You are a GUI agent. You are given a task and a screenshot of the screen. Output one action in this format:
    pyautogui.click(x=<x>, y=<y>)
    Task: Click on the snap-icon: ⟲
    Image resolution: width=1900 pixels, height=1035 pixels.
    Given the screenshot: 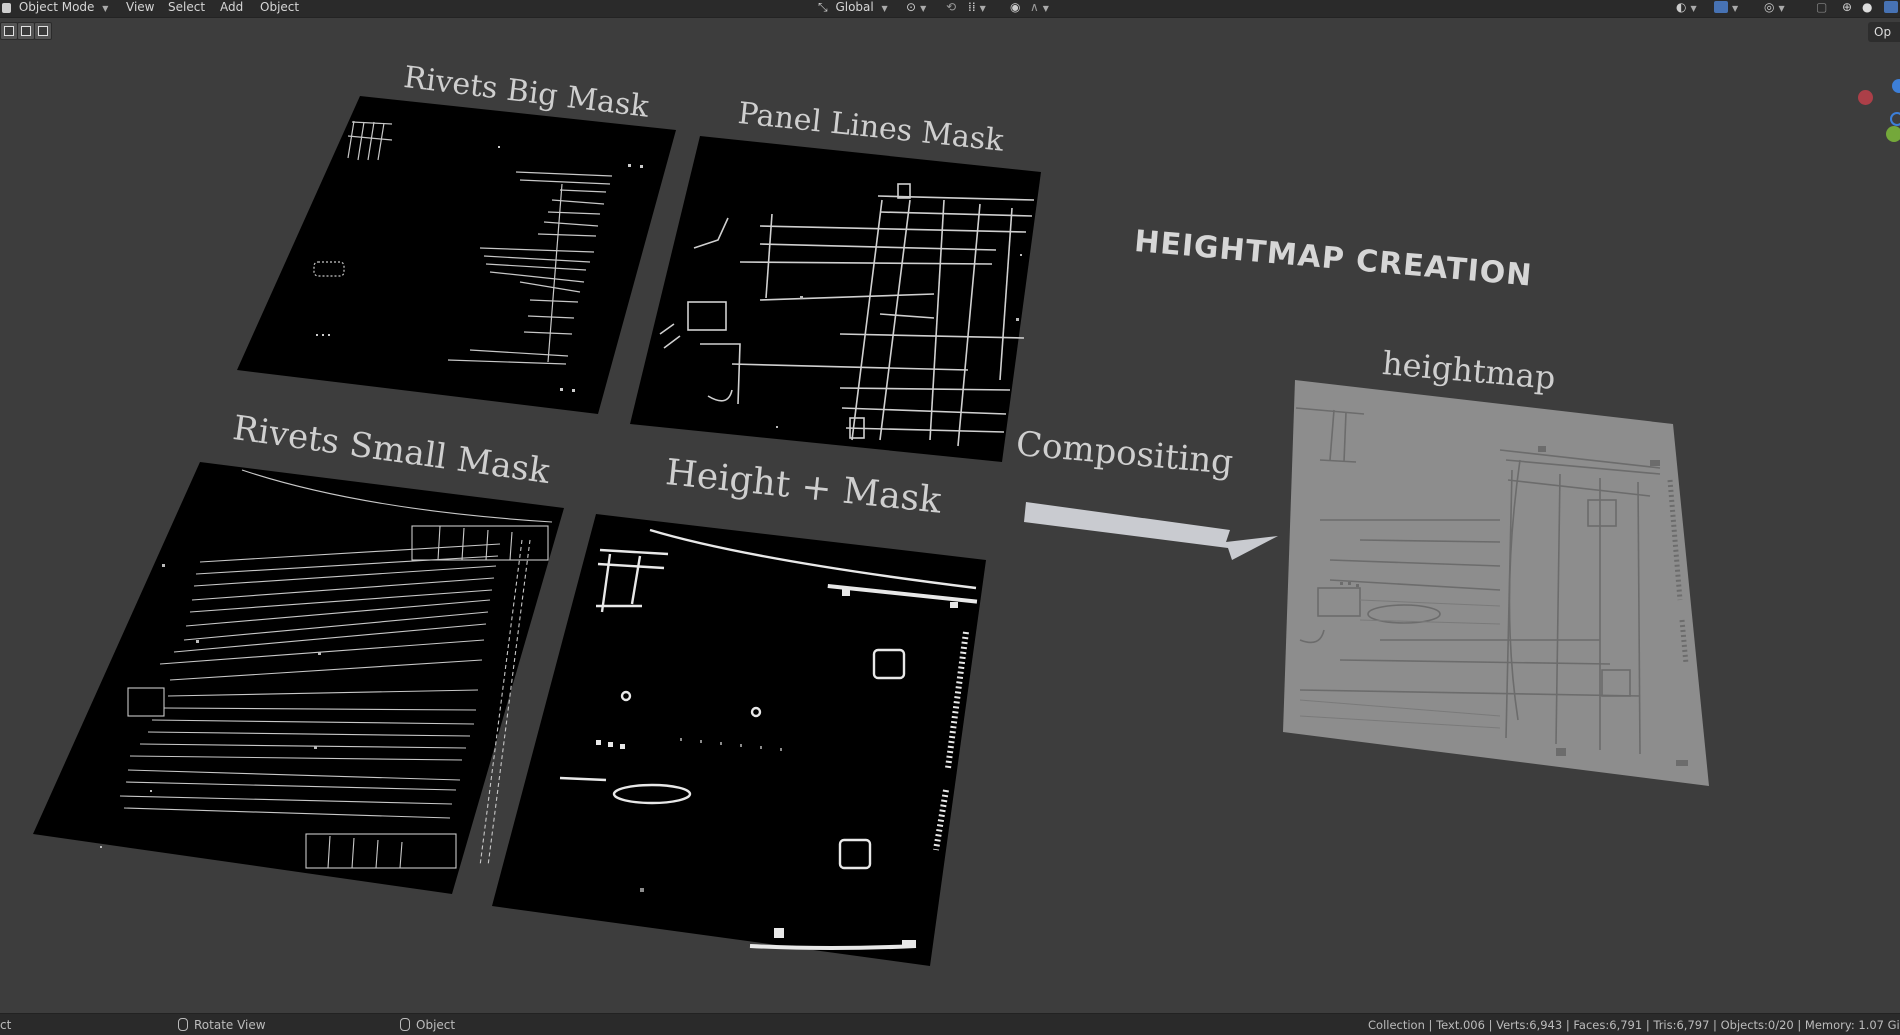 What is the action you would take?
    pyautogui.click(x=951, y=8)
    